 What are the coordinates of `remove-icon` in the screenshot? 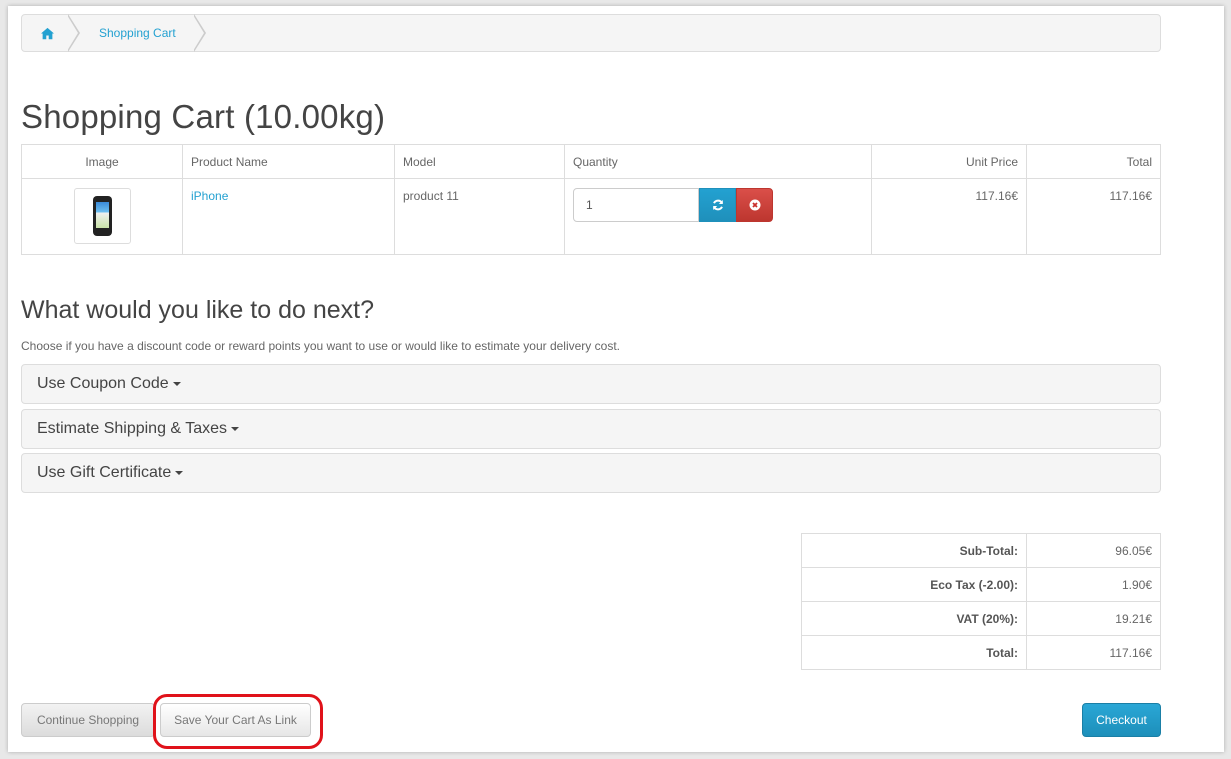 It's located at (754, 205).